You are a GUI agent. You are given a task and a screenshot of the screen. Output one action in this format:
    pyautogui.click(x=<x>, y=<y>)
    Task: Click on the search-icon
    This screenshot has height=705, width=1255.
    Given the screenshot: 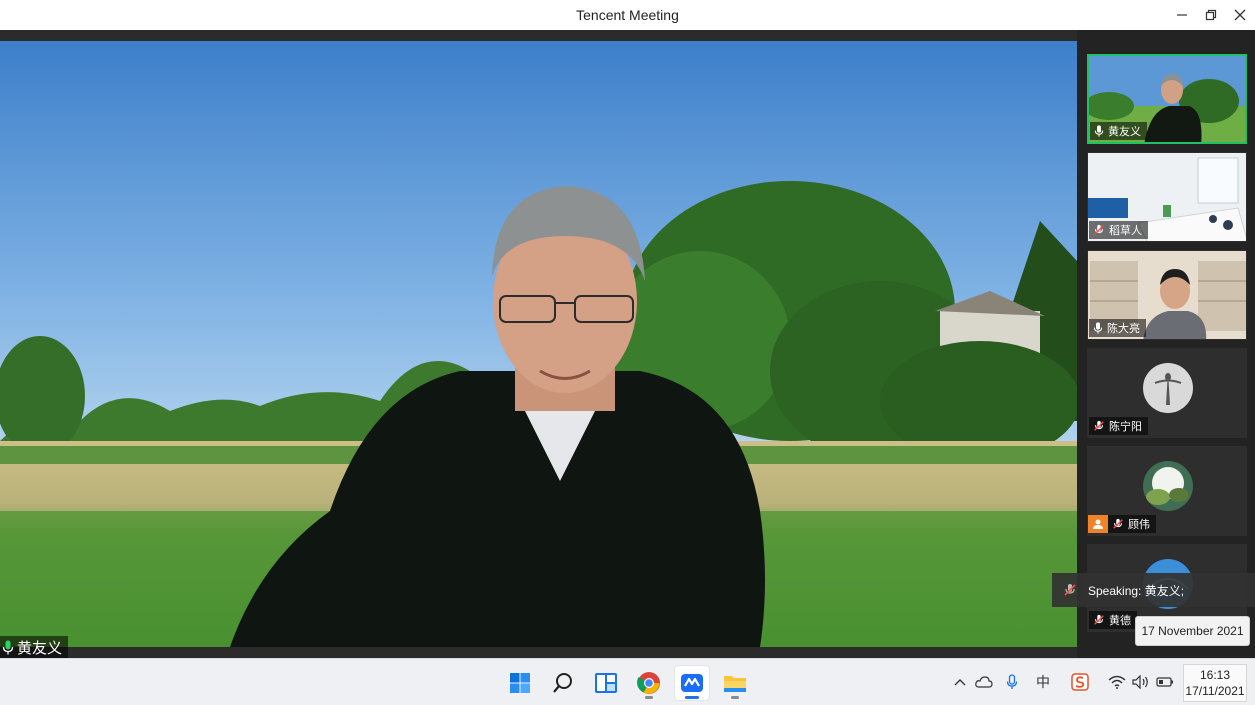 What is the action you would take?
    pyautogui.click(x=562, y=683)
    